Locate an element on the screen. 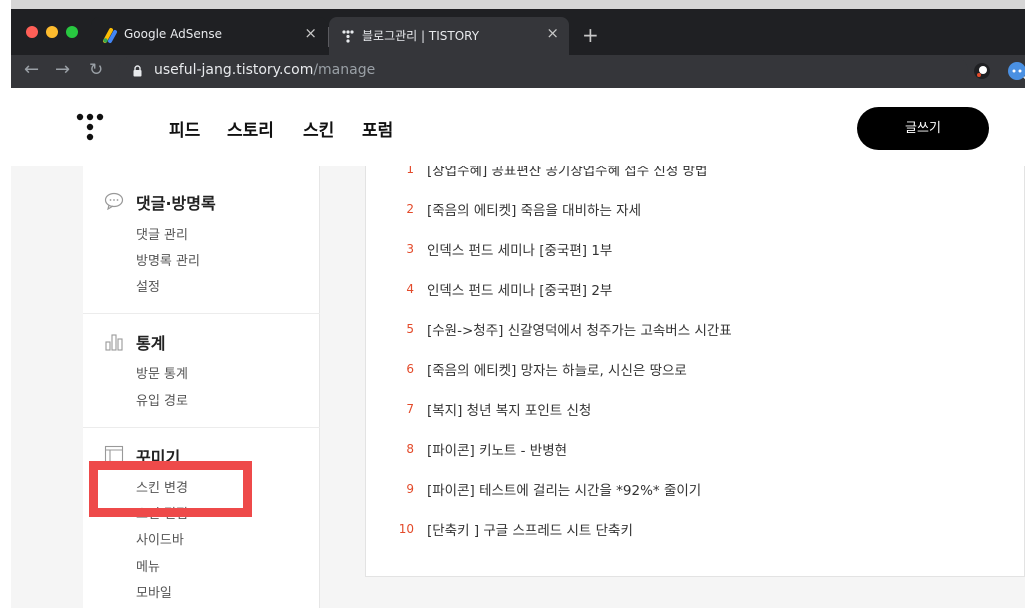 Image resolution: width=1025 pixels, height=608 pixels. sidebar-item-referrer: 유입 경로 is located at coordinates (162, 399).